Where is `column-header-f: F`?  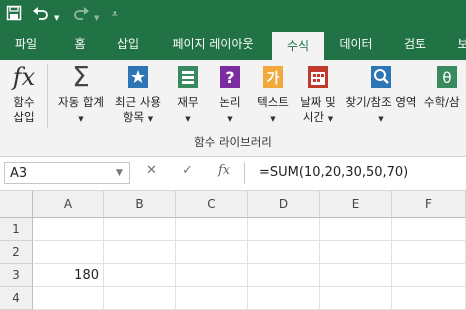
column-header-f: F is located at coordinates (429, 204).